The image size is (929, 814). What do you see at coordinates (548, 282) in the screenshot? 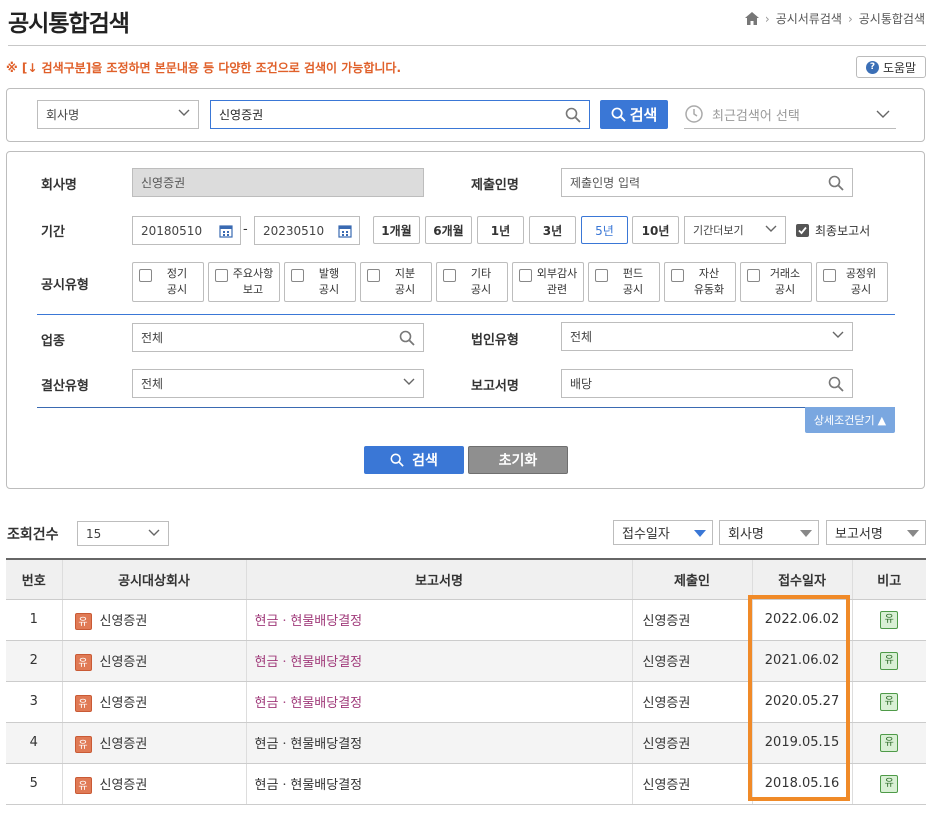
I see `disclosure-type-audit: 외부감사 관련` at bounding box center [548, 282].